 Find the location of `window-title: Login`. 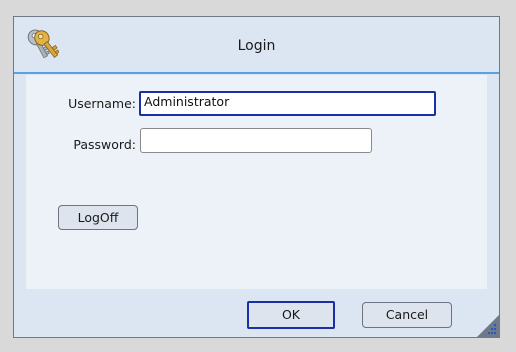

window-title: Login is located at coordinates (256, 46).